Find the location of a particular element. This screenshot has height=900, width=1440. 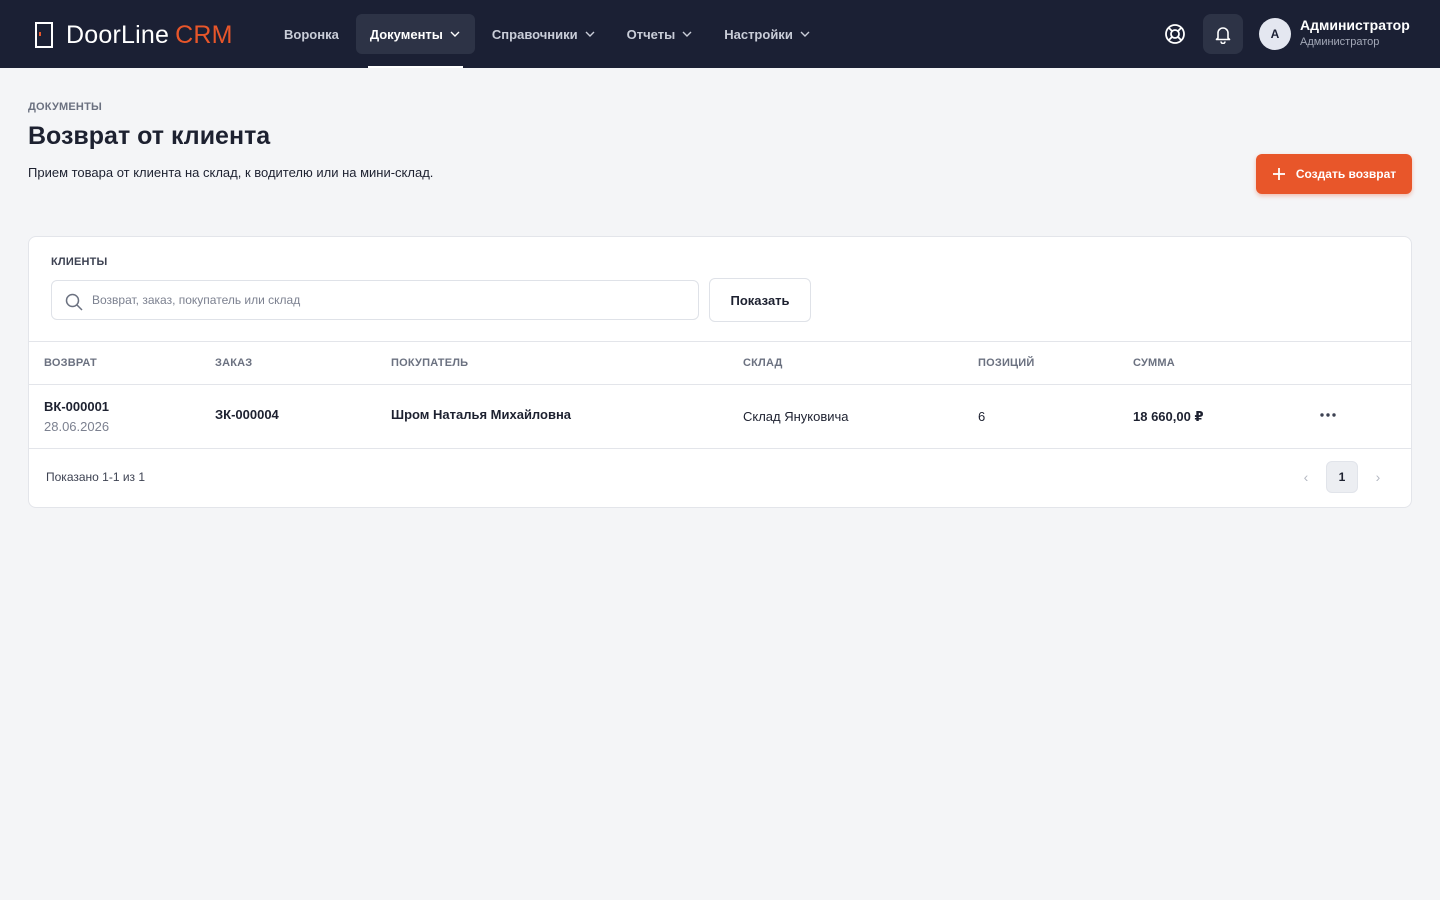

breadcrumb: ДОКУМЕНТЫ is located at coordinates (65, 107).